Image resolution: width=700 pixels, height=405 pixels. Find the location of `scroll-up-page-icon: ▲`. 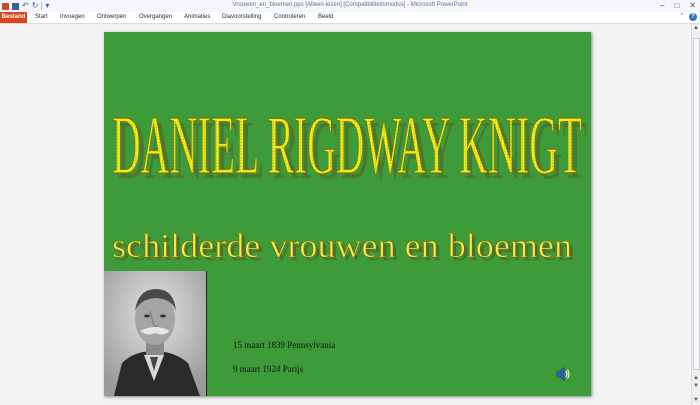

scroll-up-page-icon: ▲ is located at coordinates (696, 378).